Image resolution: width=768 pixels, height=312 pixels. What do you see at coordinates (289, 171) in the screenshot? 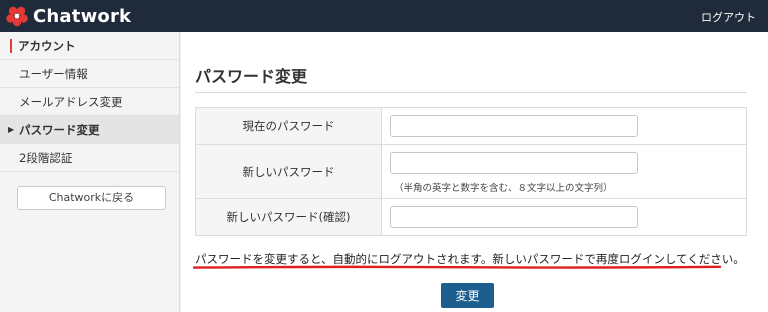
I see `field-label: 新しいパスワード` at bounding box center [289, 171].